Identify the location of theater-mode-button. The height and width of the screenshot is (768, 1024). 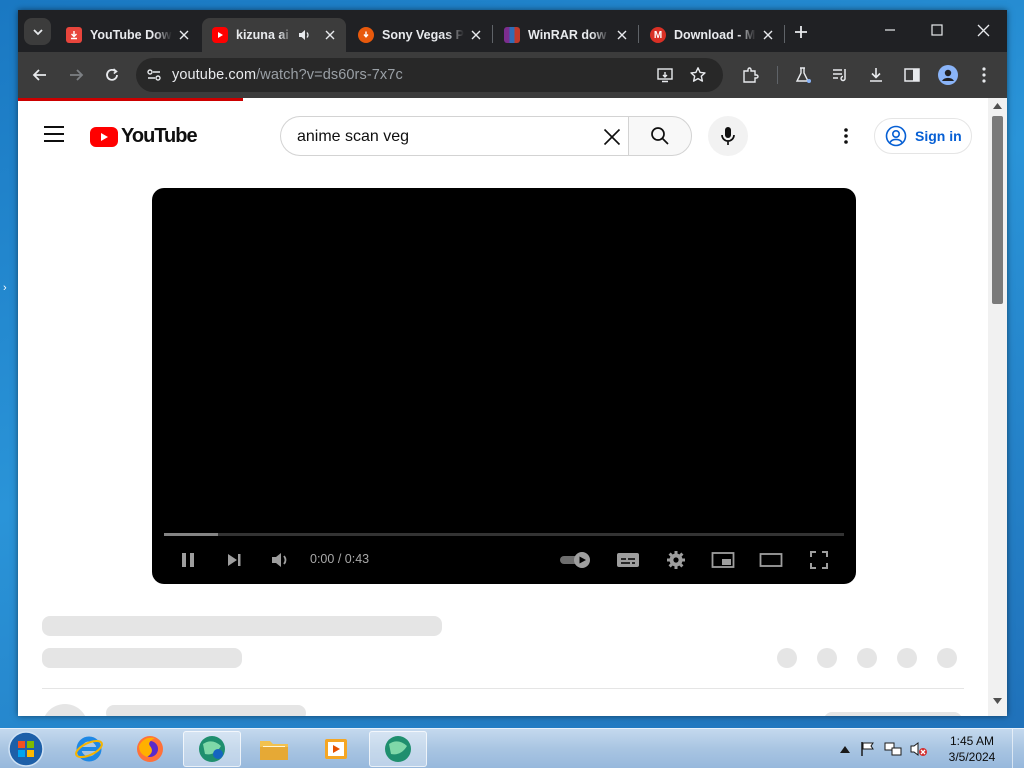
(771, 560).